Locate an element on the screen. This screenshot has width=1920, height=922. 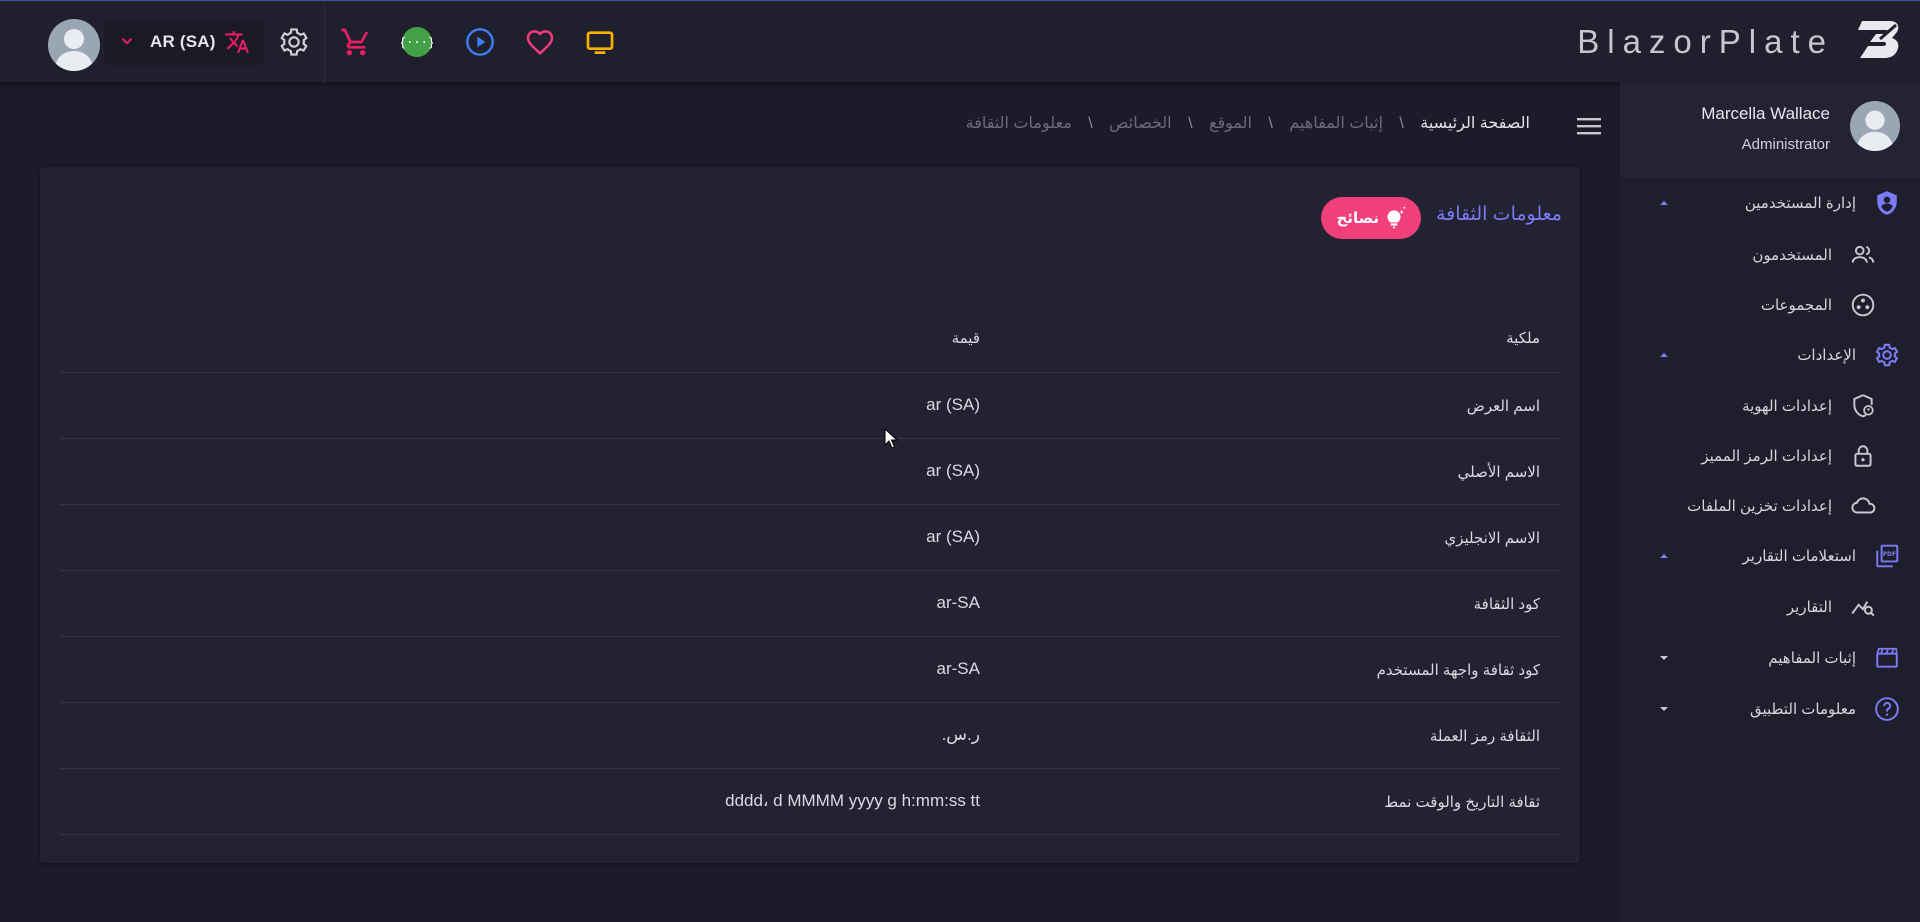
cell-property: كود ثقافة واجهة المستخدم is located at coordinates (1458, 670).